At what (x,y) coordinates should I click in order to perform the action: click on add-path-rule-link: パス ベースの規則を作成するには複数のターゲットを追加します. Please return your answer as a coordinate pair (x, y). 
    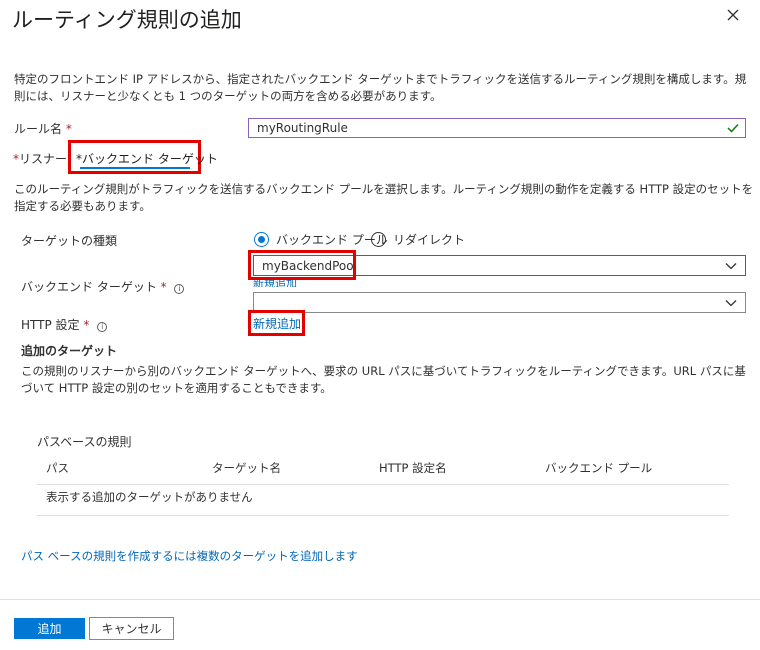
    Looking at the image, I should click on (189, 556).